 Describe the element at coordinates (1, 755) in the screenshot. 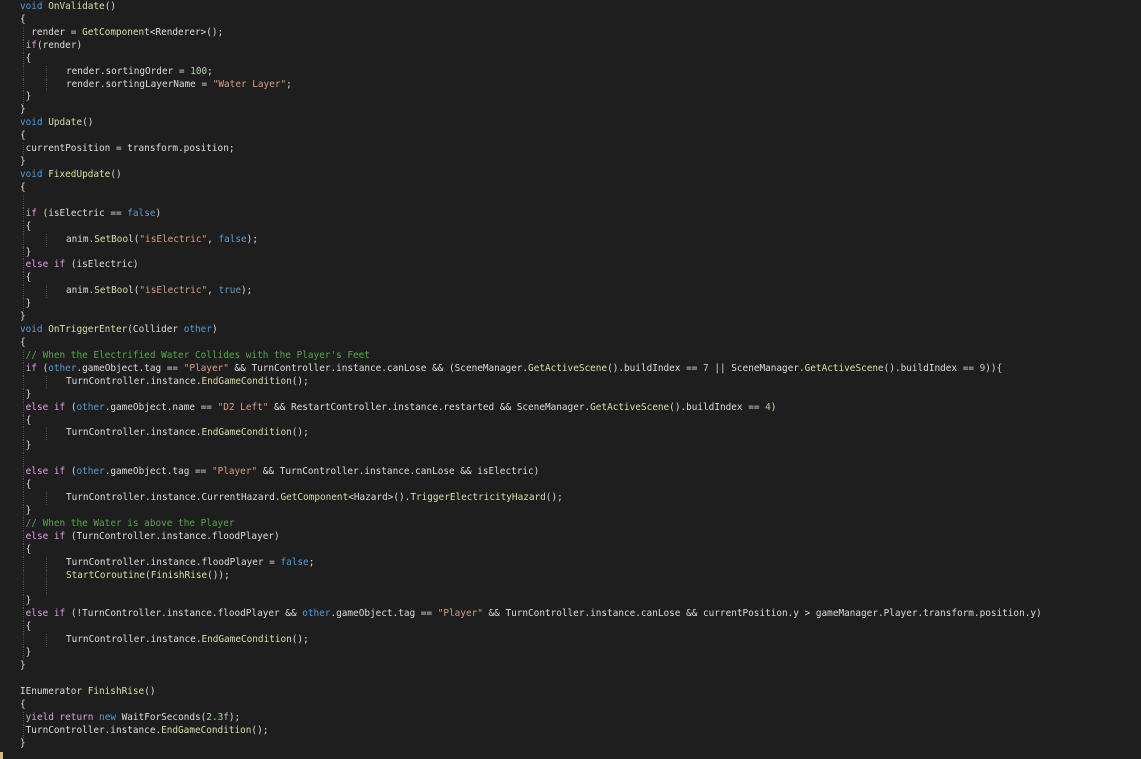

I see `change-marker` at that location.